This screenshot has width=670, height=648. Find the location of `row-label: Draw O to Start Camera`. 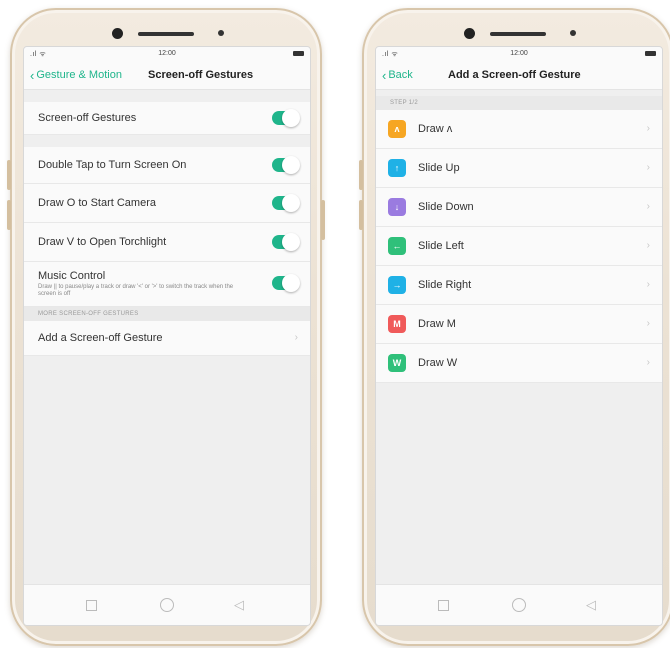

row-label: Draw O to Start Camera is located at coordinates (97, 203).